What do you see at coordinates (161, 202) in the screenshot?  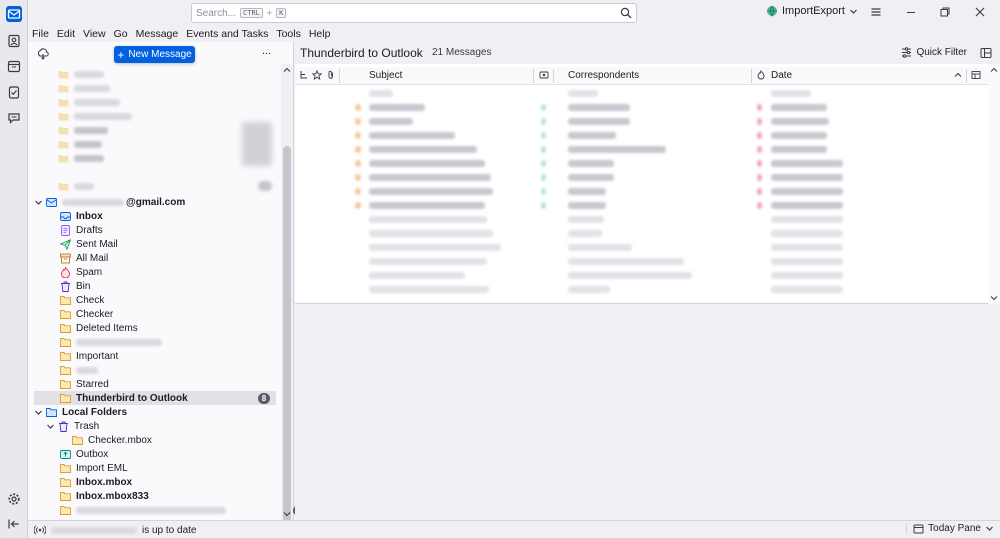 I see `account-gmail: @gmail.com` at bounding box center [161, 202].